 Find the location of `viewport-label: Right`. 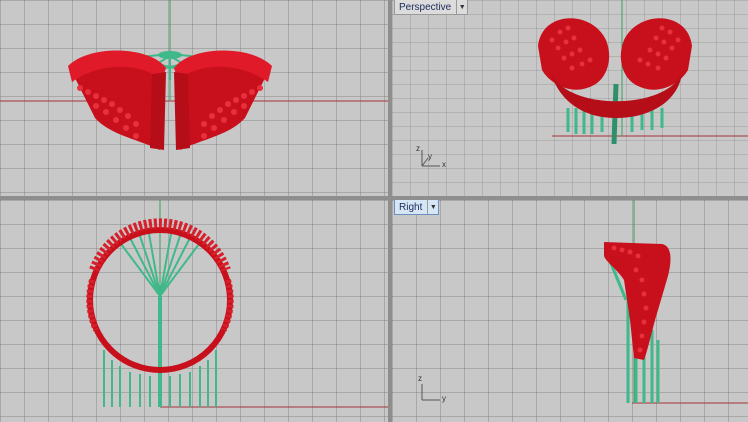

viewport-label: Right is located at coordinates (411, 207).